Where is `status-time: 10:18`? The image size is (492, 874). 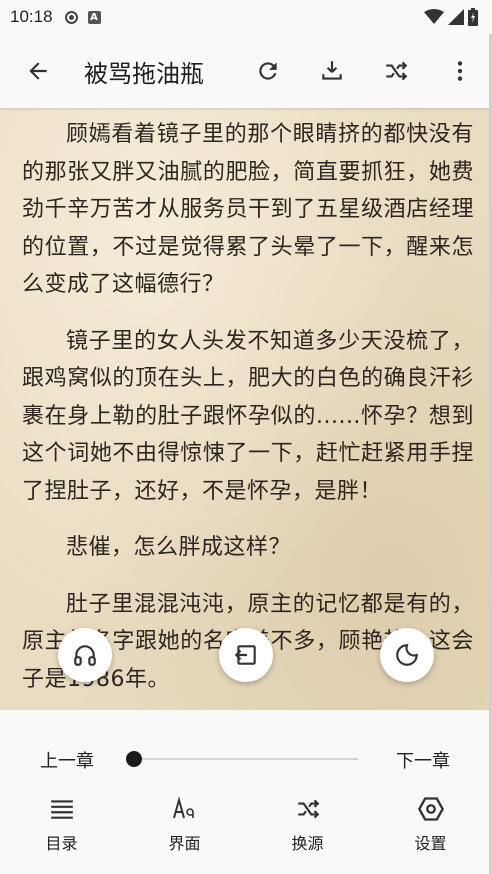 status-time: 10:18 is located at coordinates (31, 16).